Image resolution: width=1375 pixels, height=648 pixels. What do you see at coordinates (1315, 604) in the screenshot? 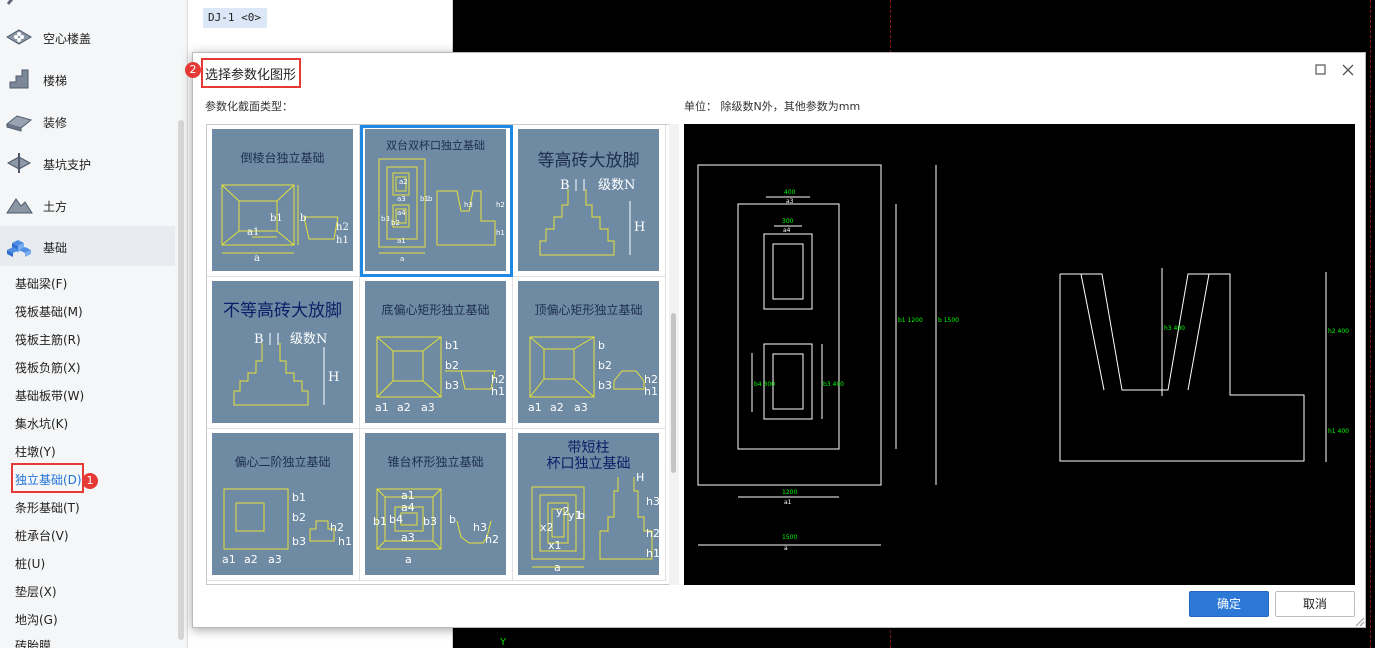
I see `cancel-button: 取消` at bounding box center [1315, 604].